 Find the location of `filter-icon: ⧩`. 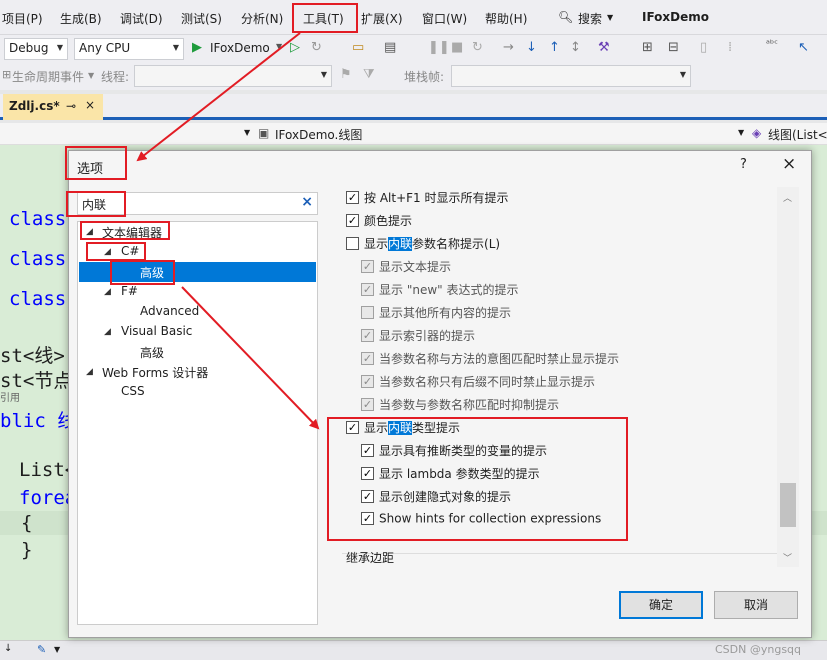

filter-icon: ⧩ is located at coordinates (369, 74).